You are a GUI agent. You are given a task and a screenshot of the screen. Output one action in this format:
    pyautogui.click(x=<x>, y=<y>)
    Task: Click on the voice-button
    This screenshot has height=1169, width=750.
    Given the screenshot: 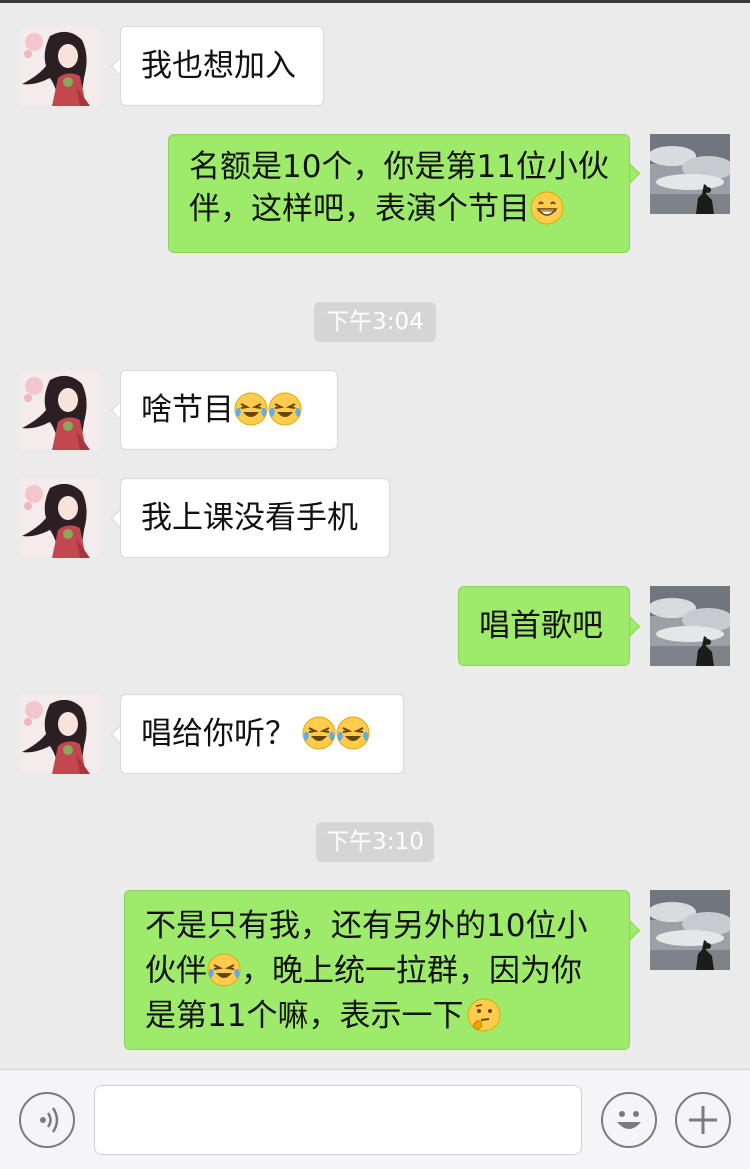 What is the action you would take?
    pyautogui.click(x=47, y=1120)
    